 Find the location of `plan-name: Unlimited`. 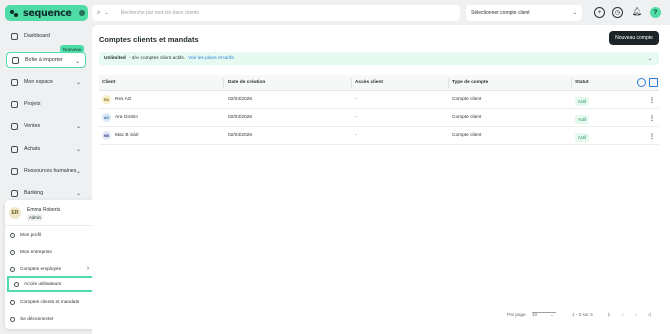

plan-name: Unlimited is located at coordinates (115, 58).